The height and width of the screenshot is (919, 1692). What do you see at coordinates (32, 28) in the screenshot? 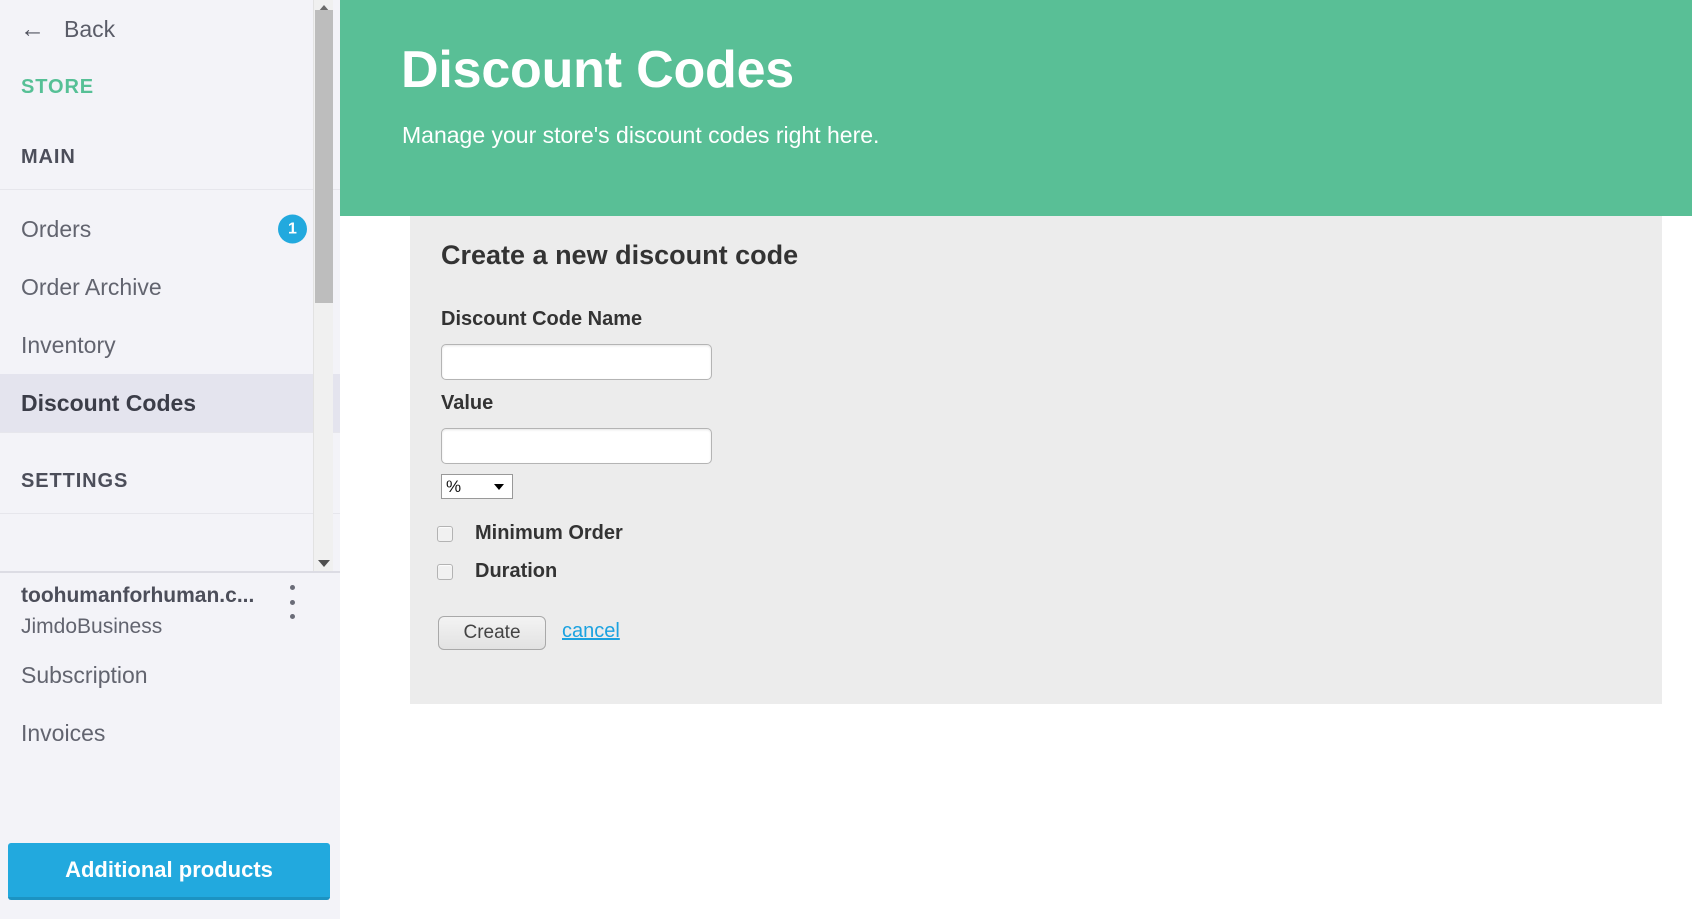
I see `arrow-left-icon: ←` at bounding box center [32, 28].